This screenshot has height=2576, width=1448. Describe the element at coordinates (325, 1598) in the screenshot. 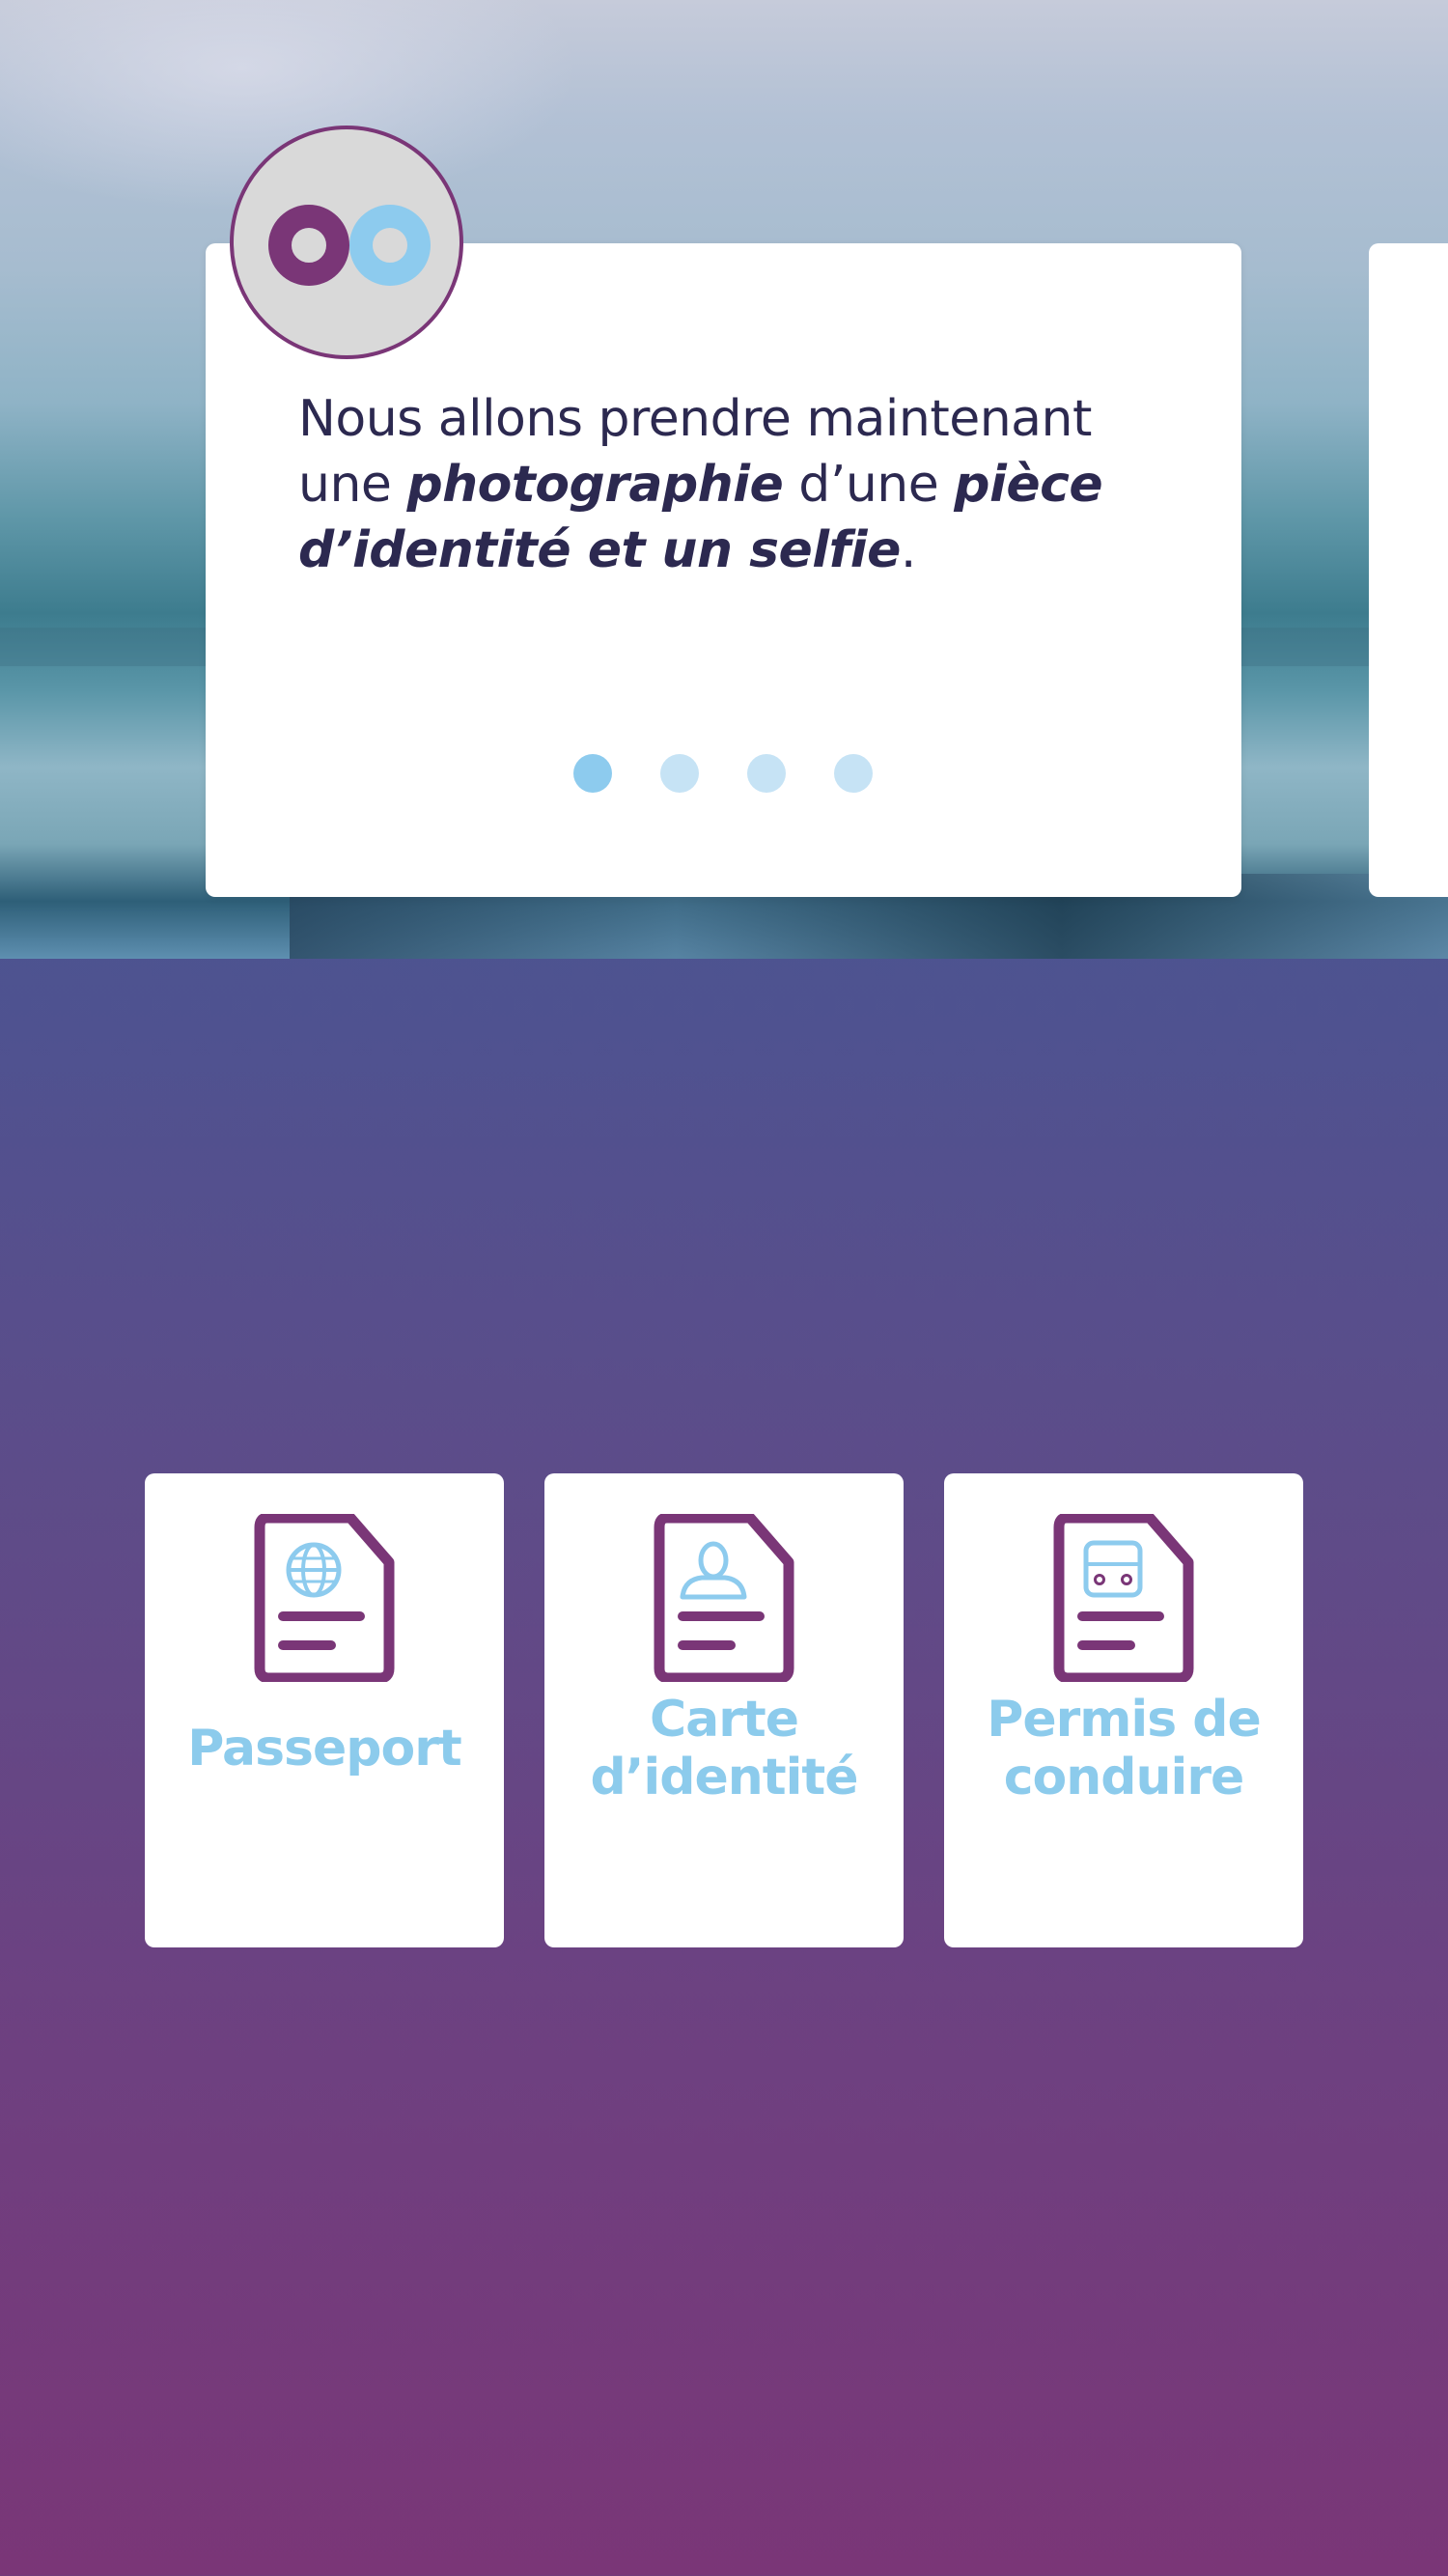

I see `passport-globe-icon` at that location.